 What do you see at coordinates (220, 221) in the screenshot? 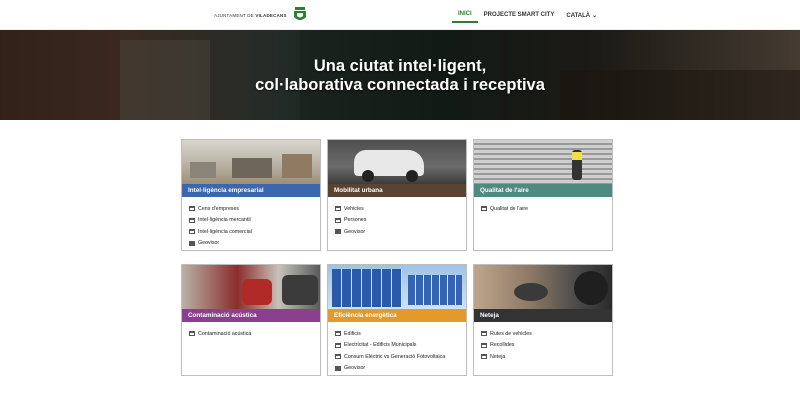
I see `card-link: Intel·ligència mercantil` at bounding box center [220, 221].